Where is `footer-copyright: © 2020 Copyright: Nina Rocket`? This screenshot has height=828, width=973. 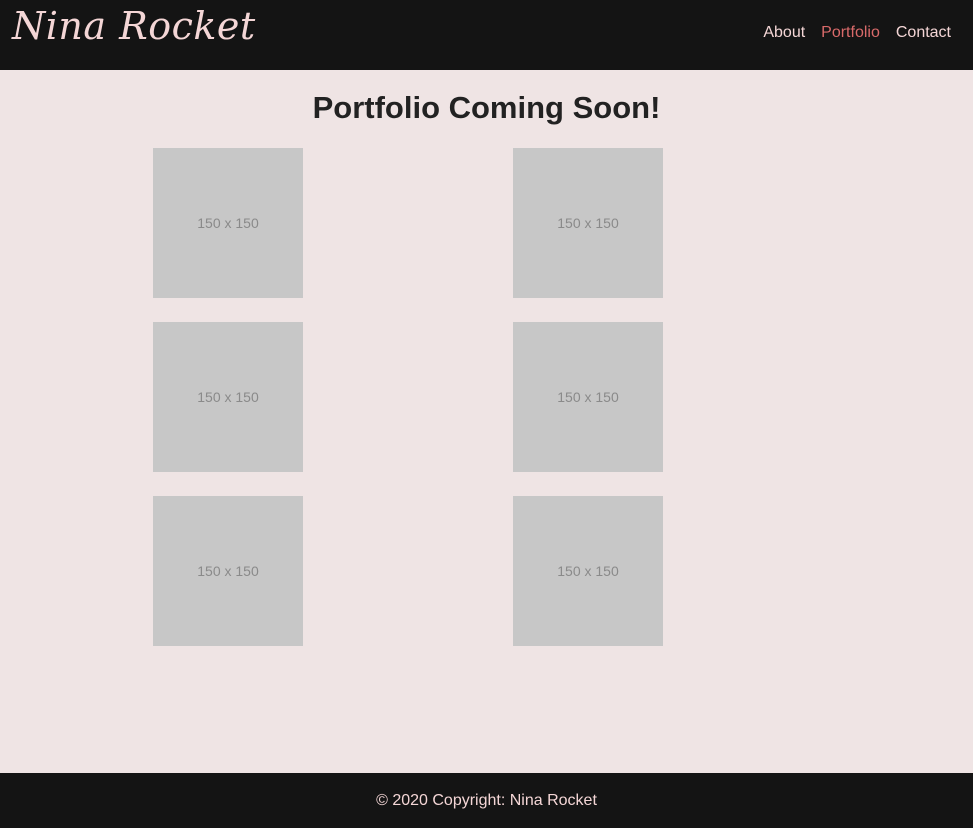 footer-copyright: © 2020 Copyright: Nina Rocket is located at coordinates (486, 800).